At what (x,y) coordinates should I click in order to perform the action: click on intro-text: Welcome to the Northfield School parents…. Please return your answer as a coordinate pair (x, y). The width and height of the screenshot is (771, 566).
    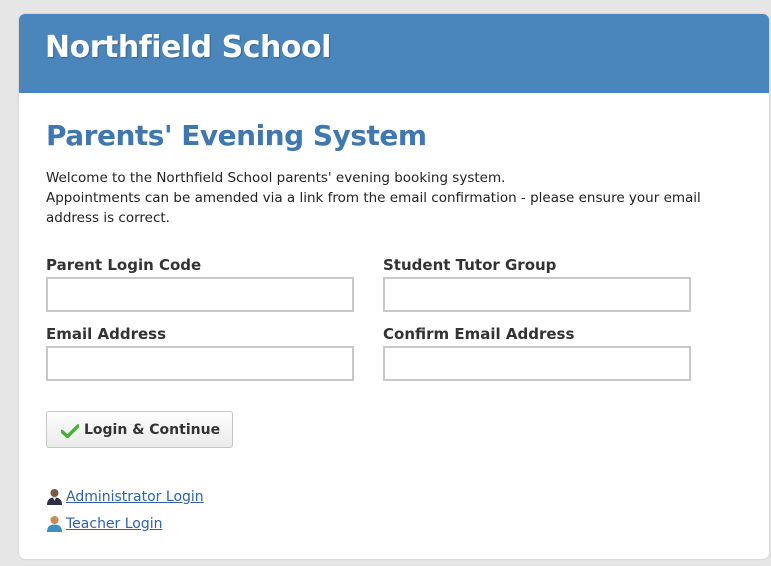
    Looking at the image, I should click on (391, 198).